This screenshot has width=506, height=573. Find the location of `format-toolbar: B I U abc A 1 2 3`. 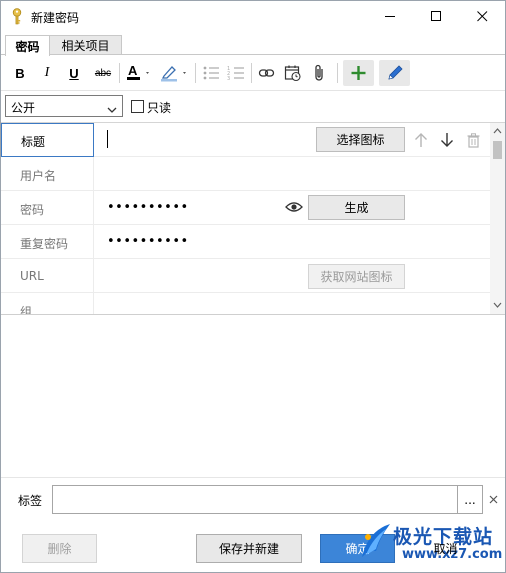

format-toolbar: B I U abc A 1 2 3 is located at coordinates (253, 72).